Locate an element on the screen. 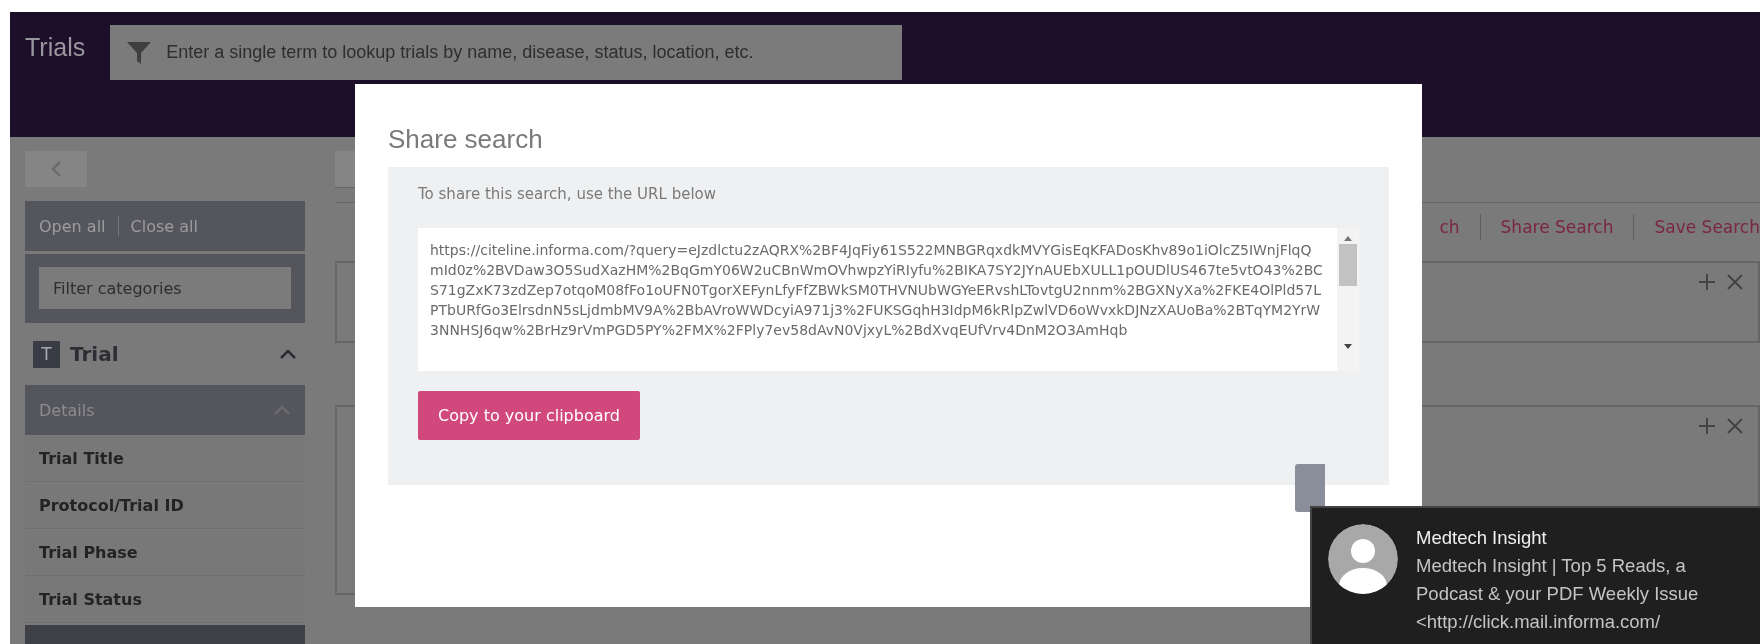 The height and width of the screenshot is (644, 1760). collapse-icon is located at coordinates (288, 354).